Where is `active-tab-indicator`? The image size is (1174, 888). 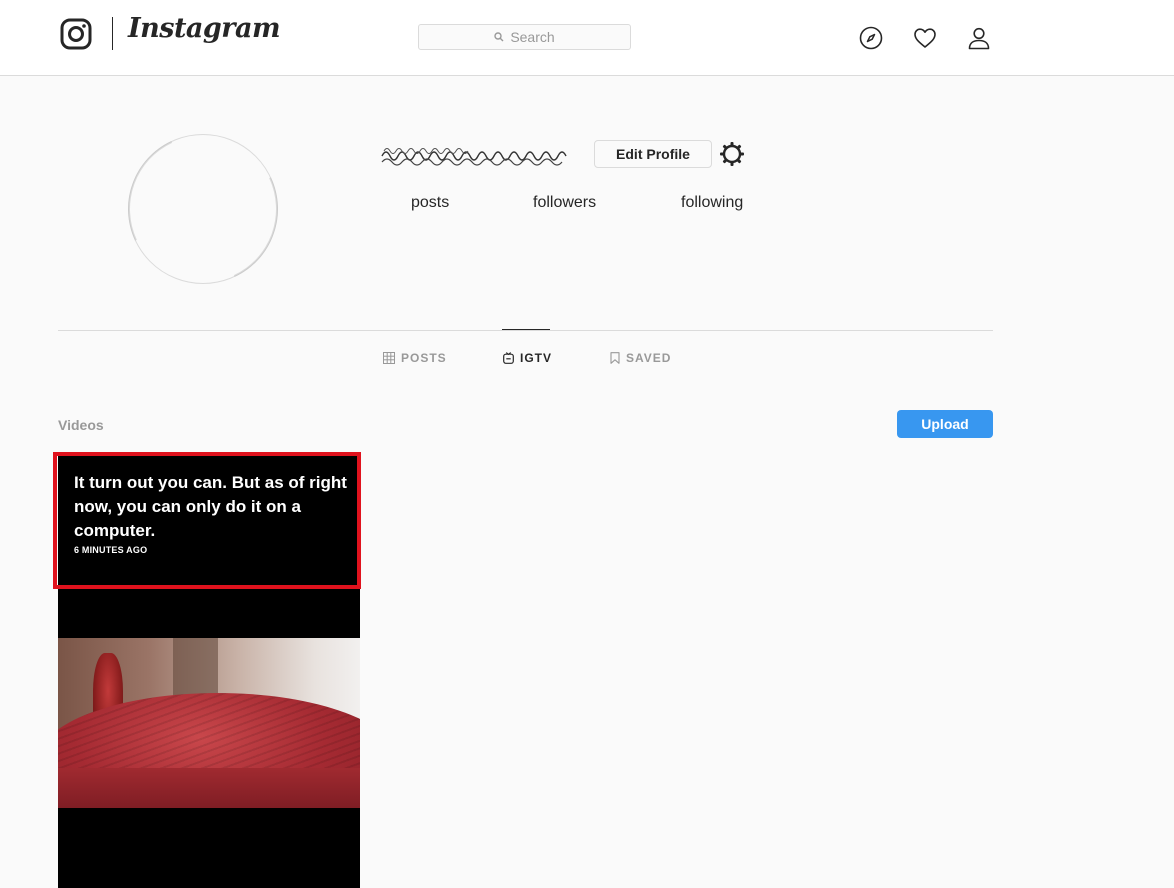 active-tab-indicator is located at coordinates (526, 329).